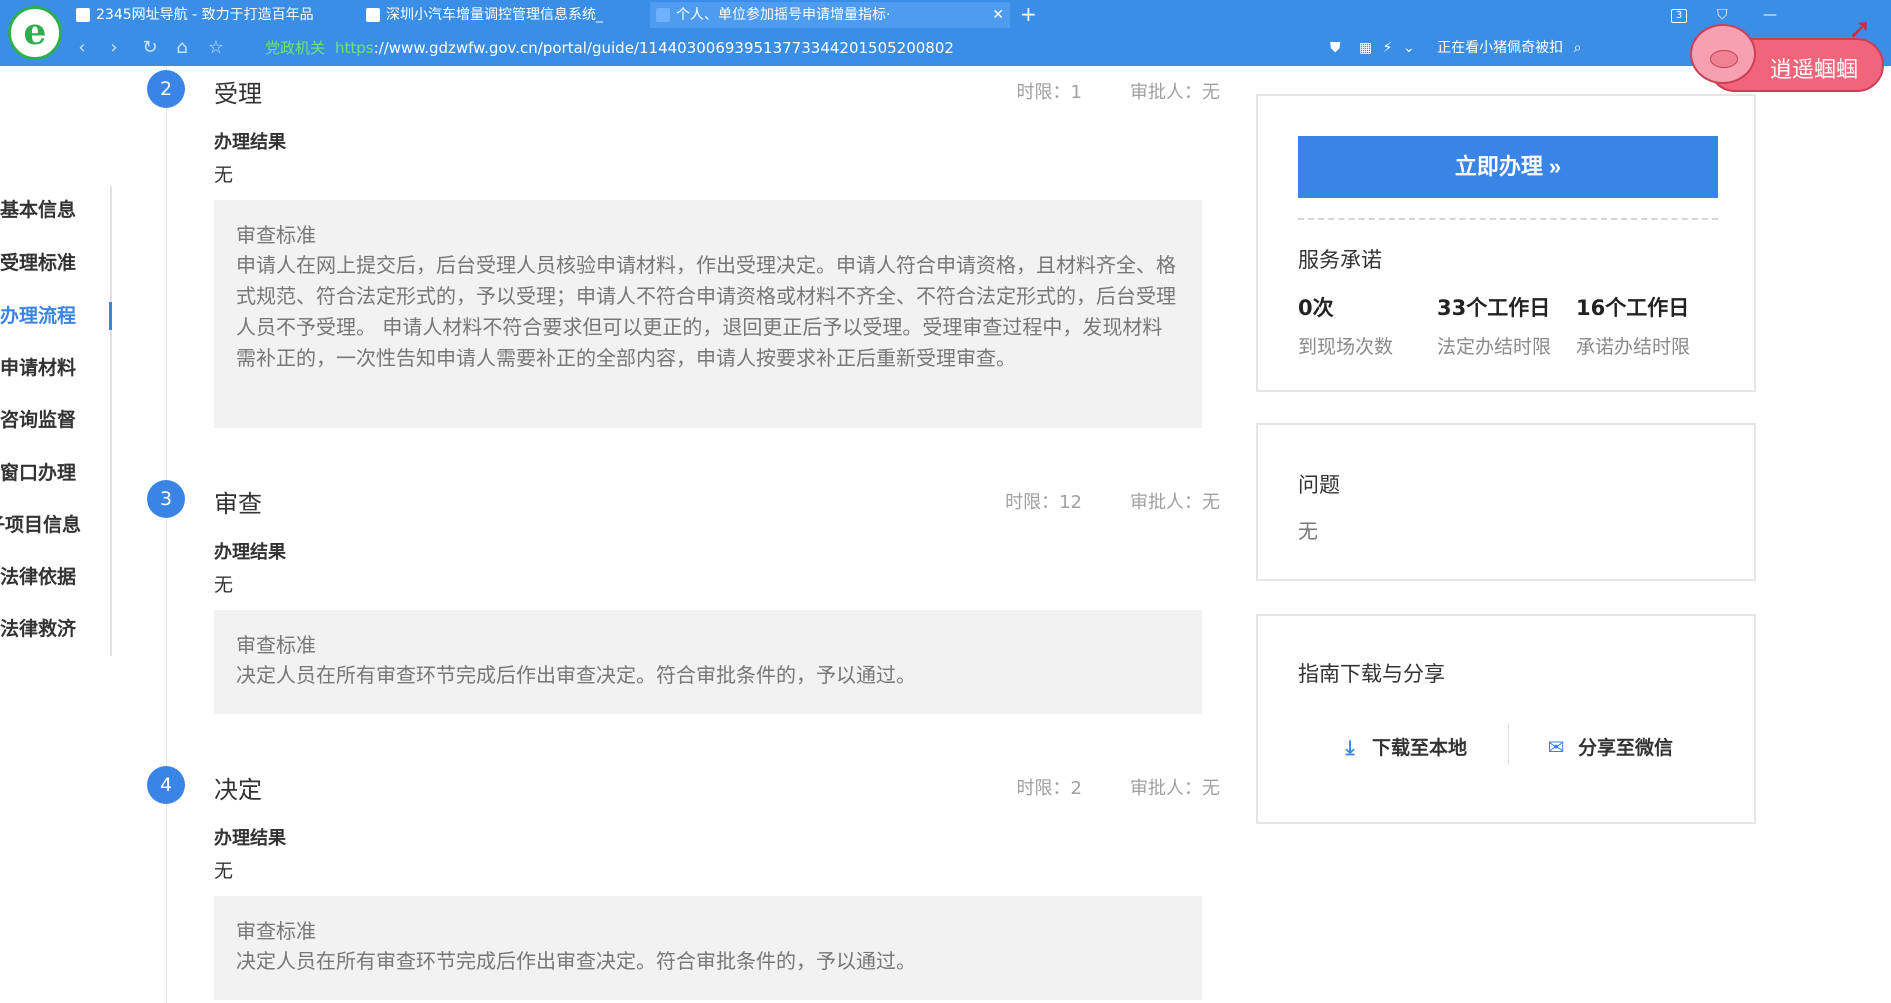 The width and height of the screenshot is (1891, 1003). Describe the element at coordinates (238, 504) in the screenshot. I see `step-title: 审查` at that location.